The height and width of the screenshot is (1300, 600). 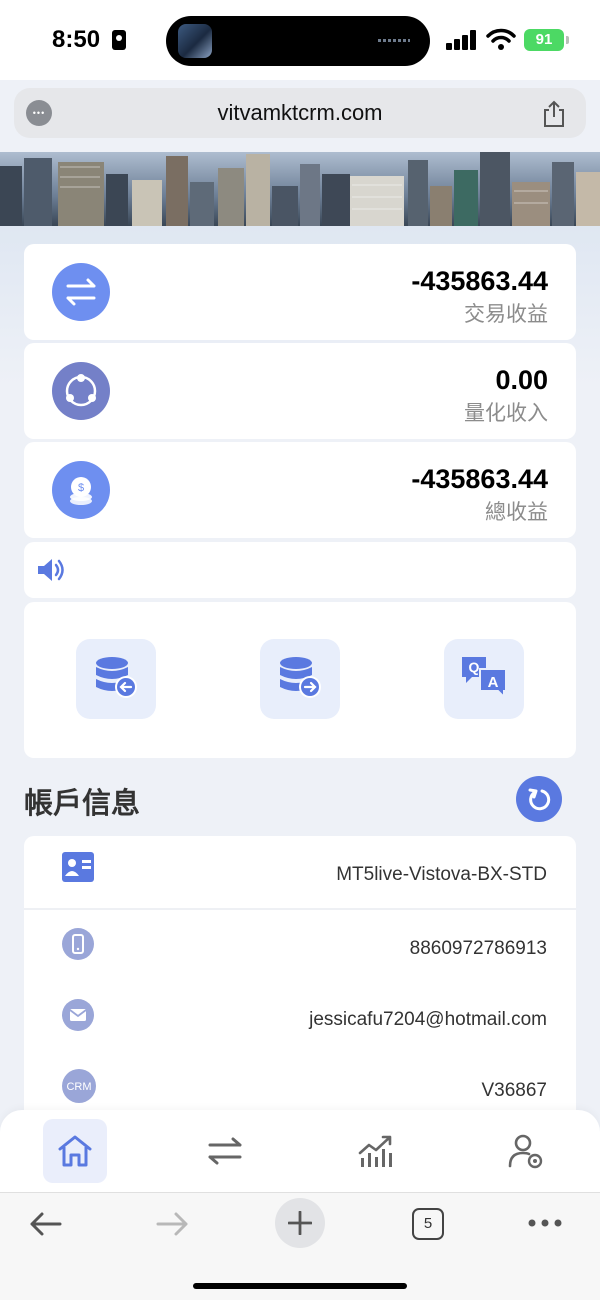 What do you see at coordinates (300, 944) in the screenshot?
I see `account-row-phone: 8860972786913` at bounding box center [300, 944].